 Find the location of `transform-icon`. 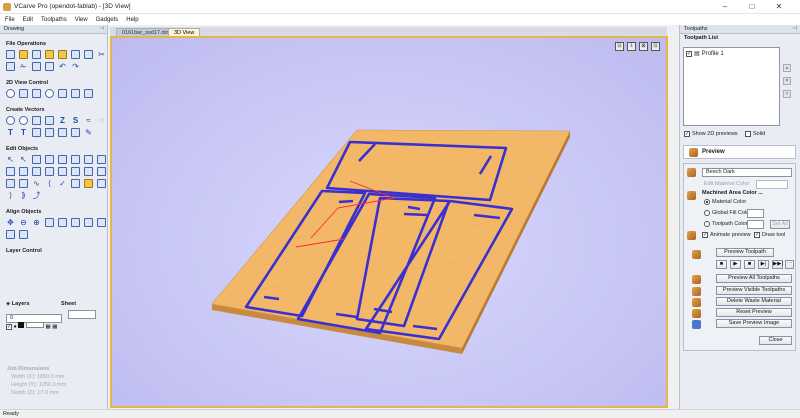

transform-icon is located at coordinates (36, 159).